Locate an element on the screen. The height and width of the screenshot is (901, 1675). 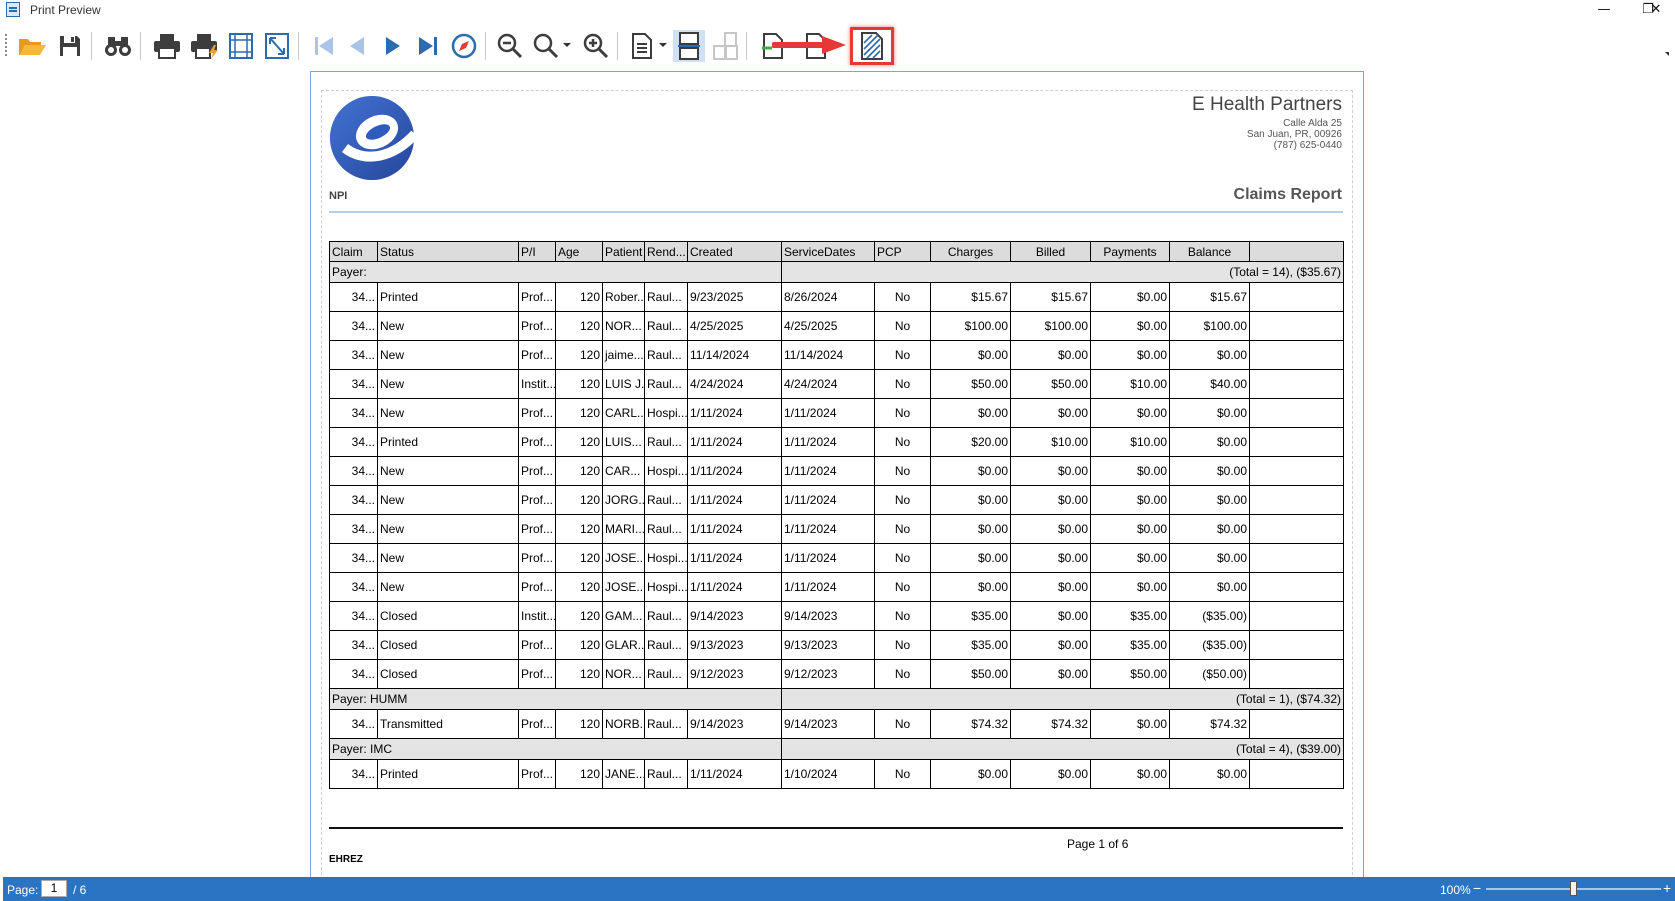
last-page-button is located at coordinates (428, 46).